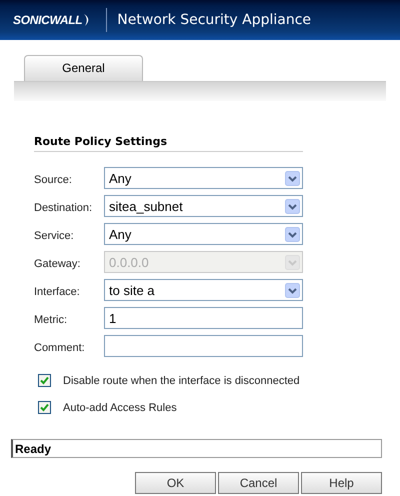  What do you see at coordinates (60, 347) in the screenshot?
I see `field-label: Comment:` at bounding box center [60, 347].